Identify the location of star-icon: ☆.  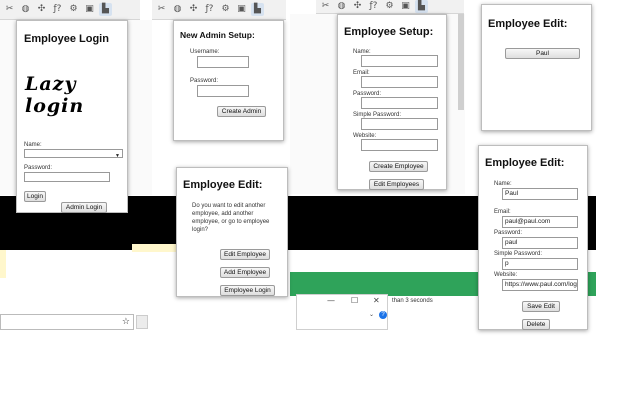
(126, 322).